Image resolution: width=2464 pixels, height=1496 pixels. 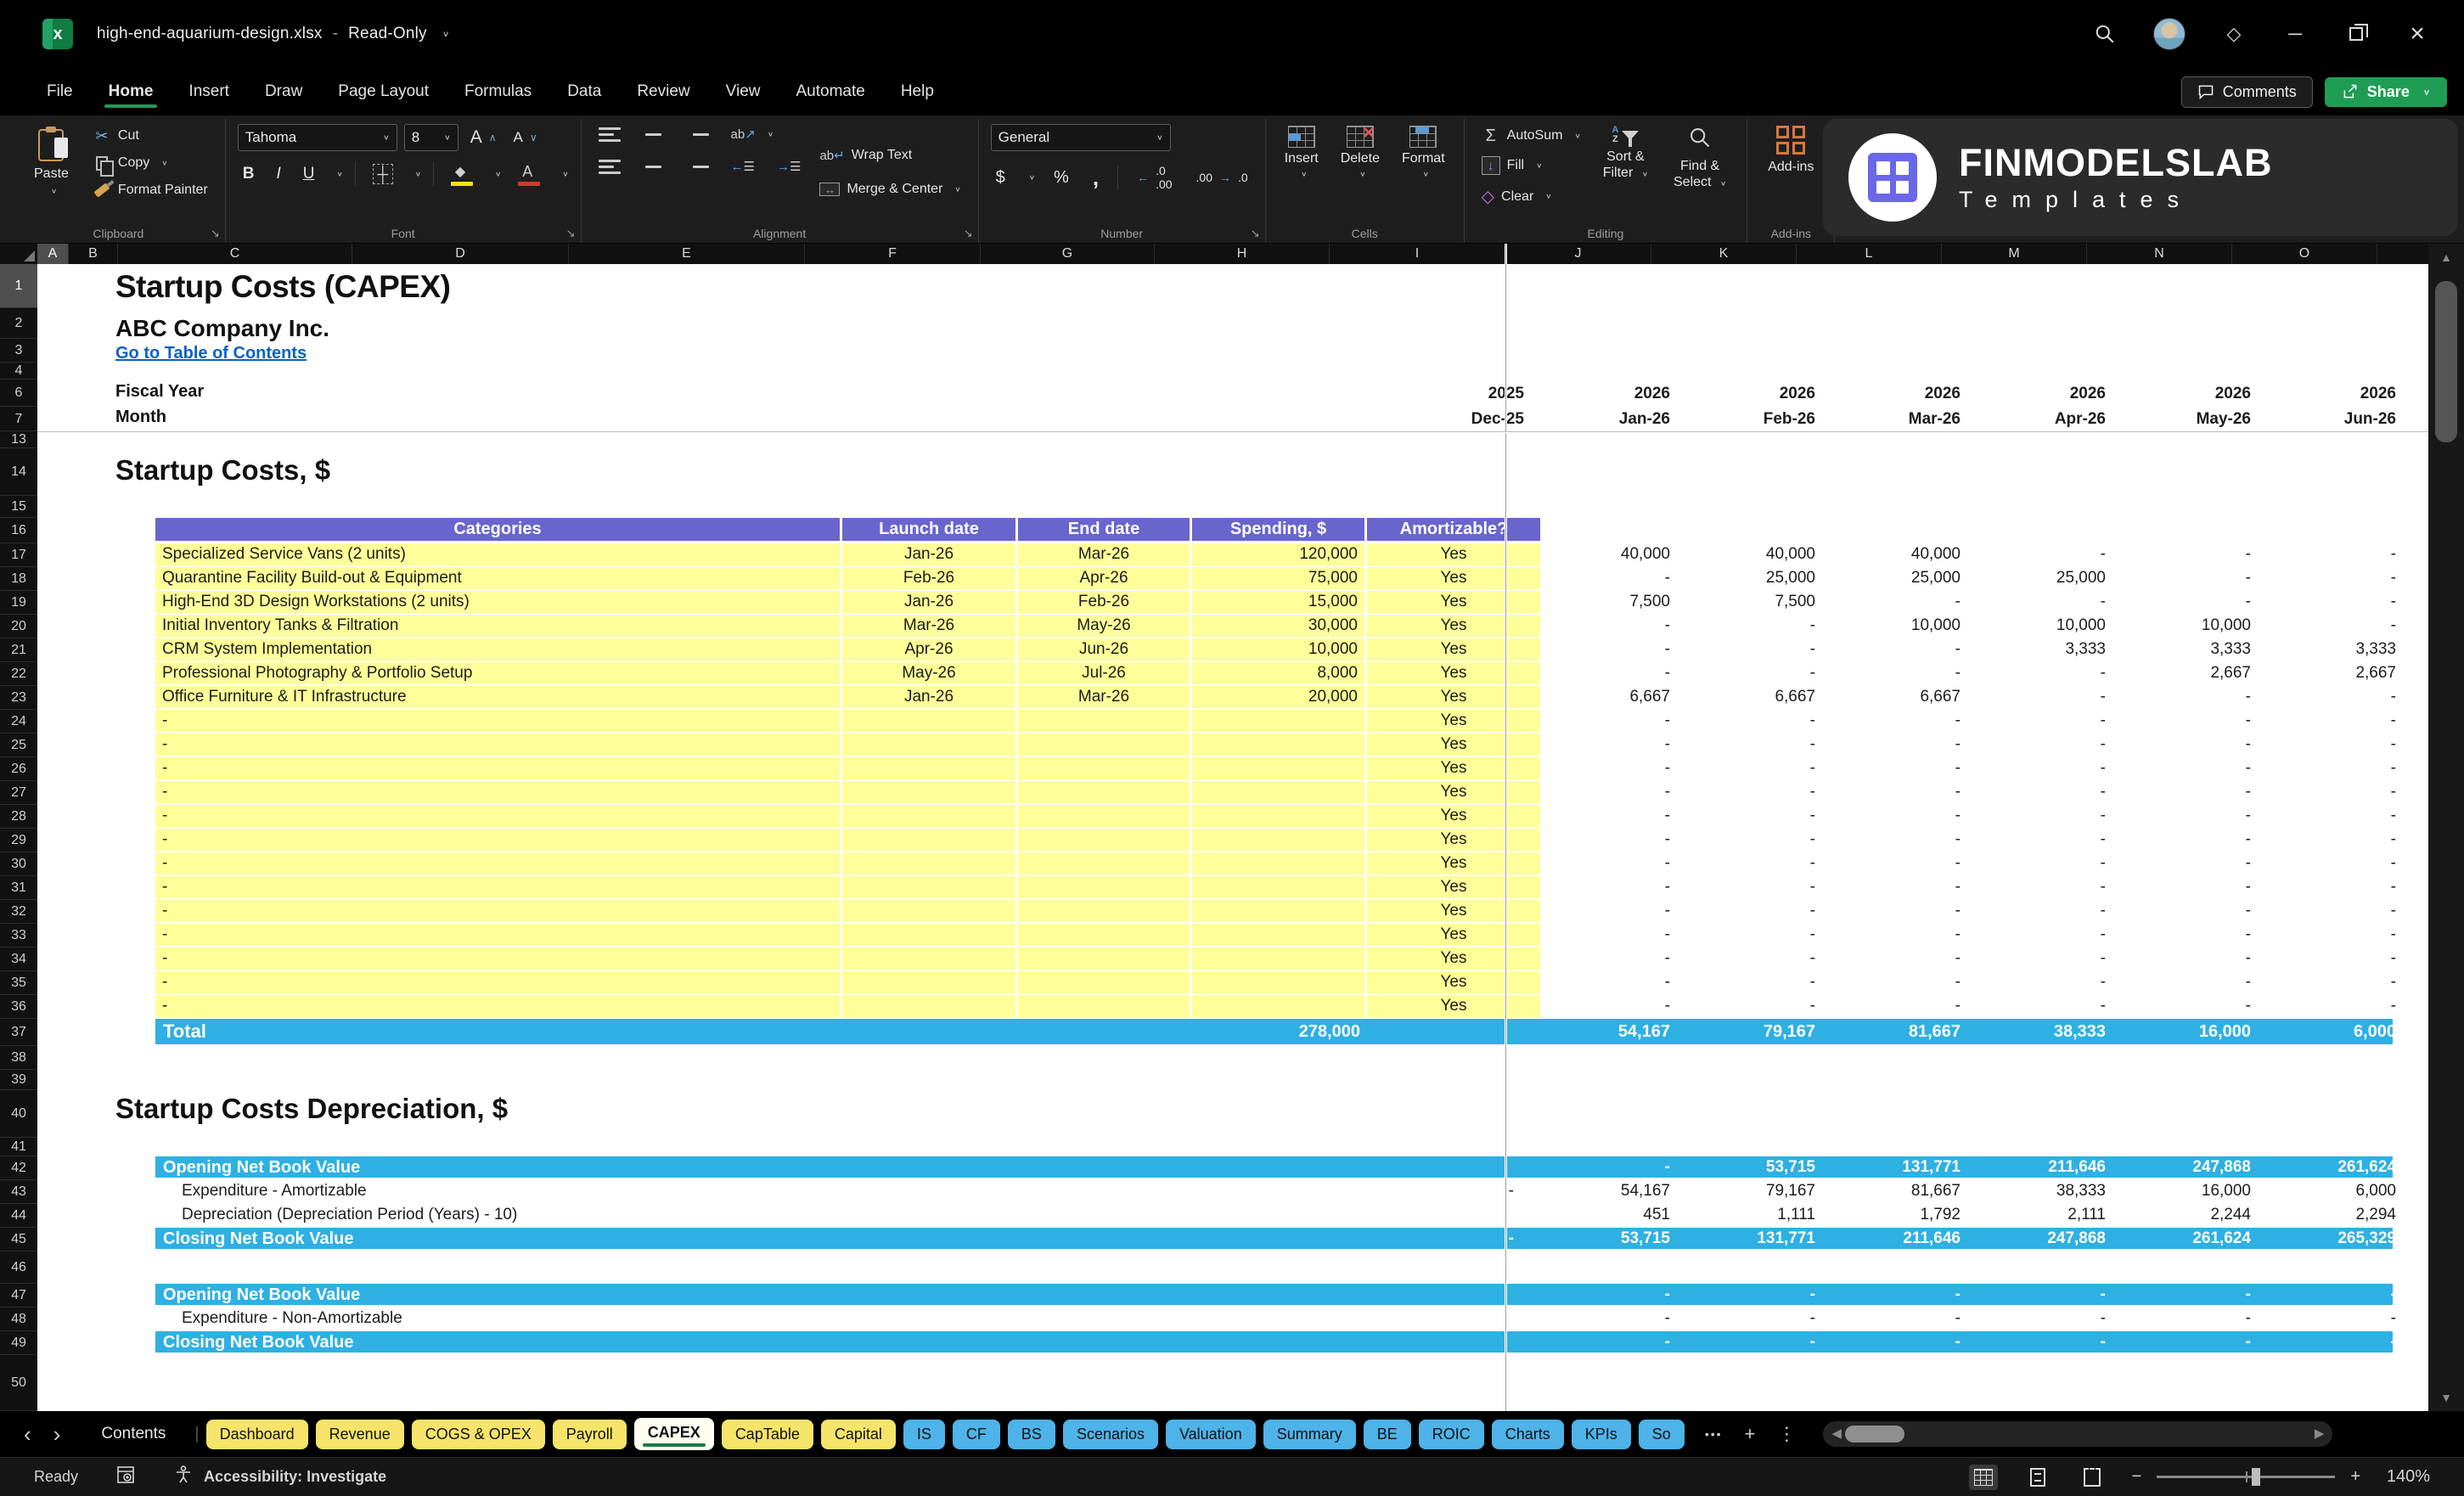 I want to click on depreciation-row-label: Opening Net Book Value, so click(x=261, y=1296).